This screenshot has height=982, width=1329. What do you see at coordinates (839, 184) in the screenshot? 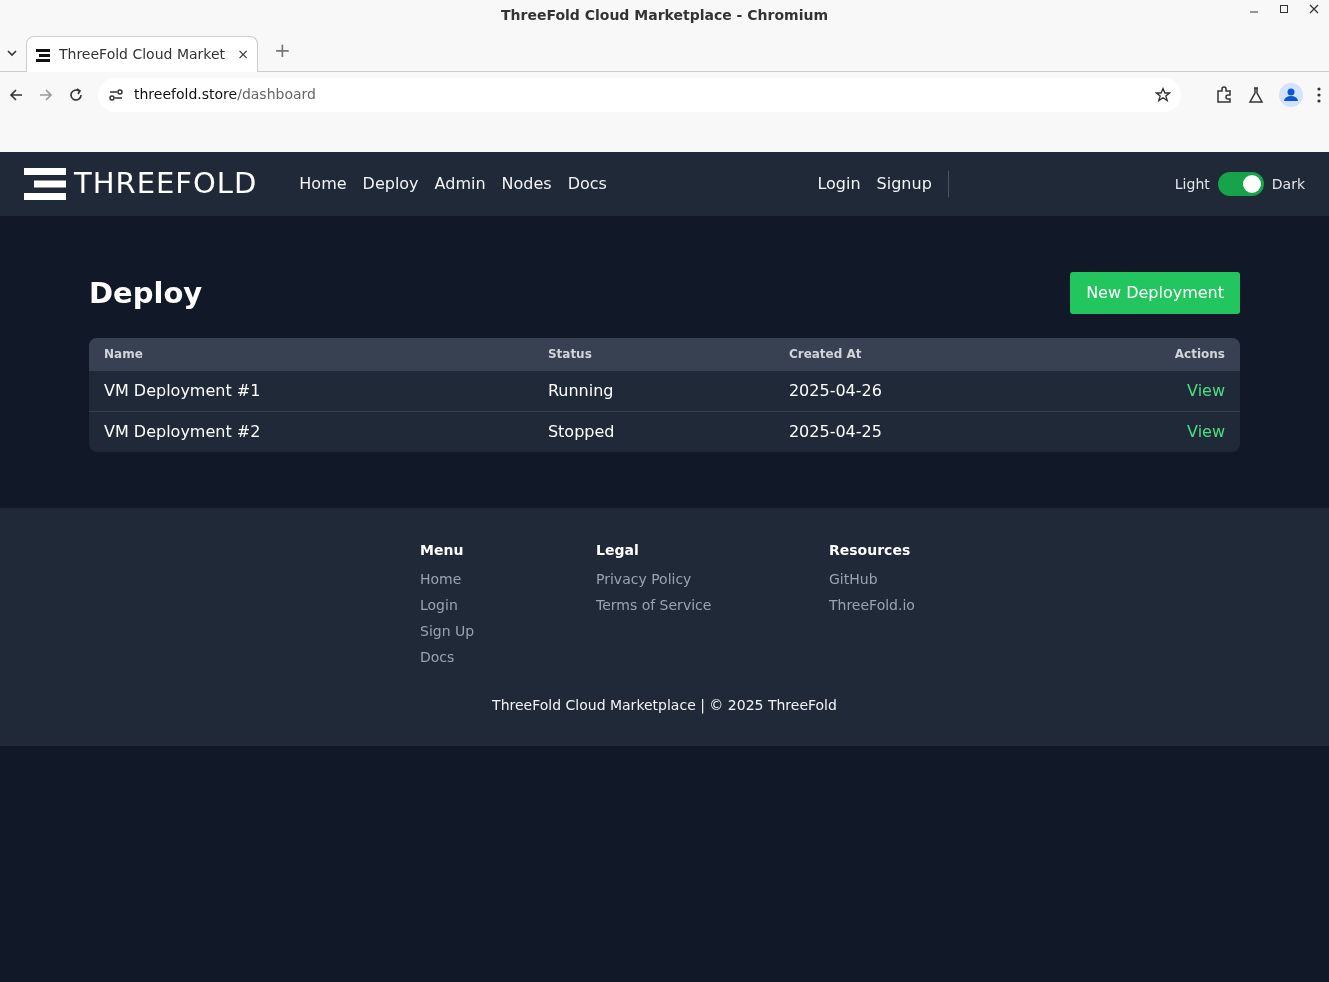
I see `nav-link: Login` at bounding box center [839, 184].